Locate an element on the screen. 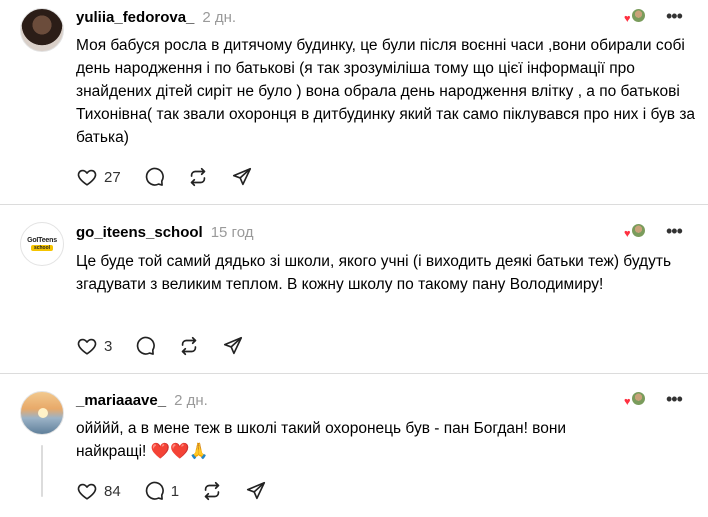 This screenshot has height=517, width=708. comment-actions: 84 1 is located at coordinates (182, 491).